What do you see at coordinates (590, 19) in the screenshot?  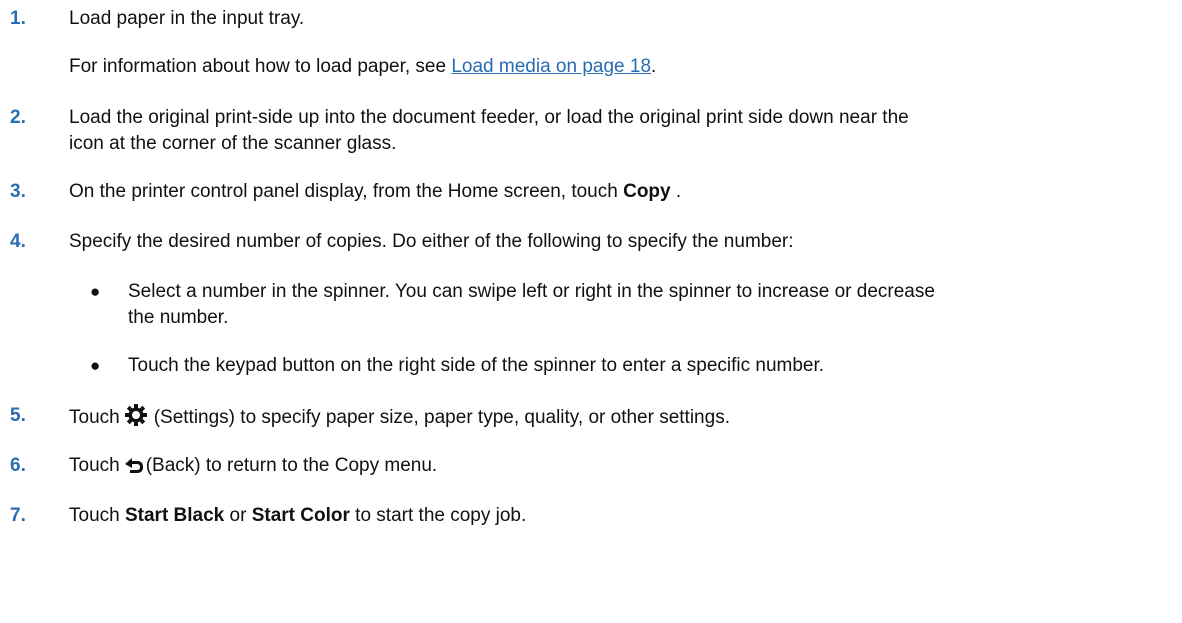 I see `step-1: 1. Load paper in the input tray.` at bounding box center [590, 19].